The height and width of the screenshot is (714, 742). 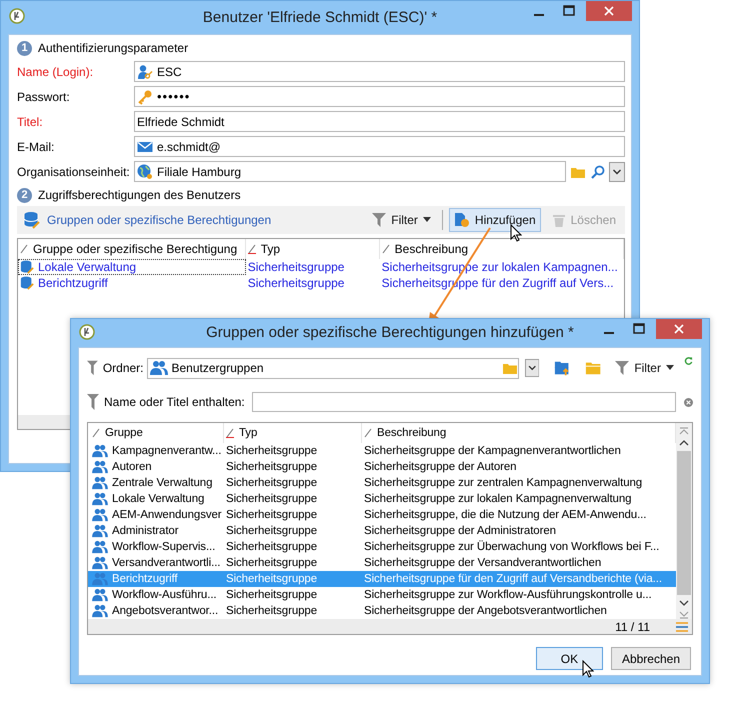 What do you see at coordinates (632, 627) in the screenshot?
I see `record-count: 11 / 11` at bounding box center [632, 627].